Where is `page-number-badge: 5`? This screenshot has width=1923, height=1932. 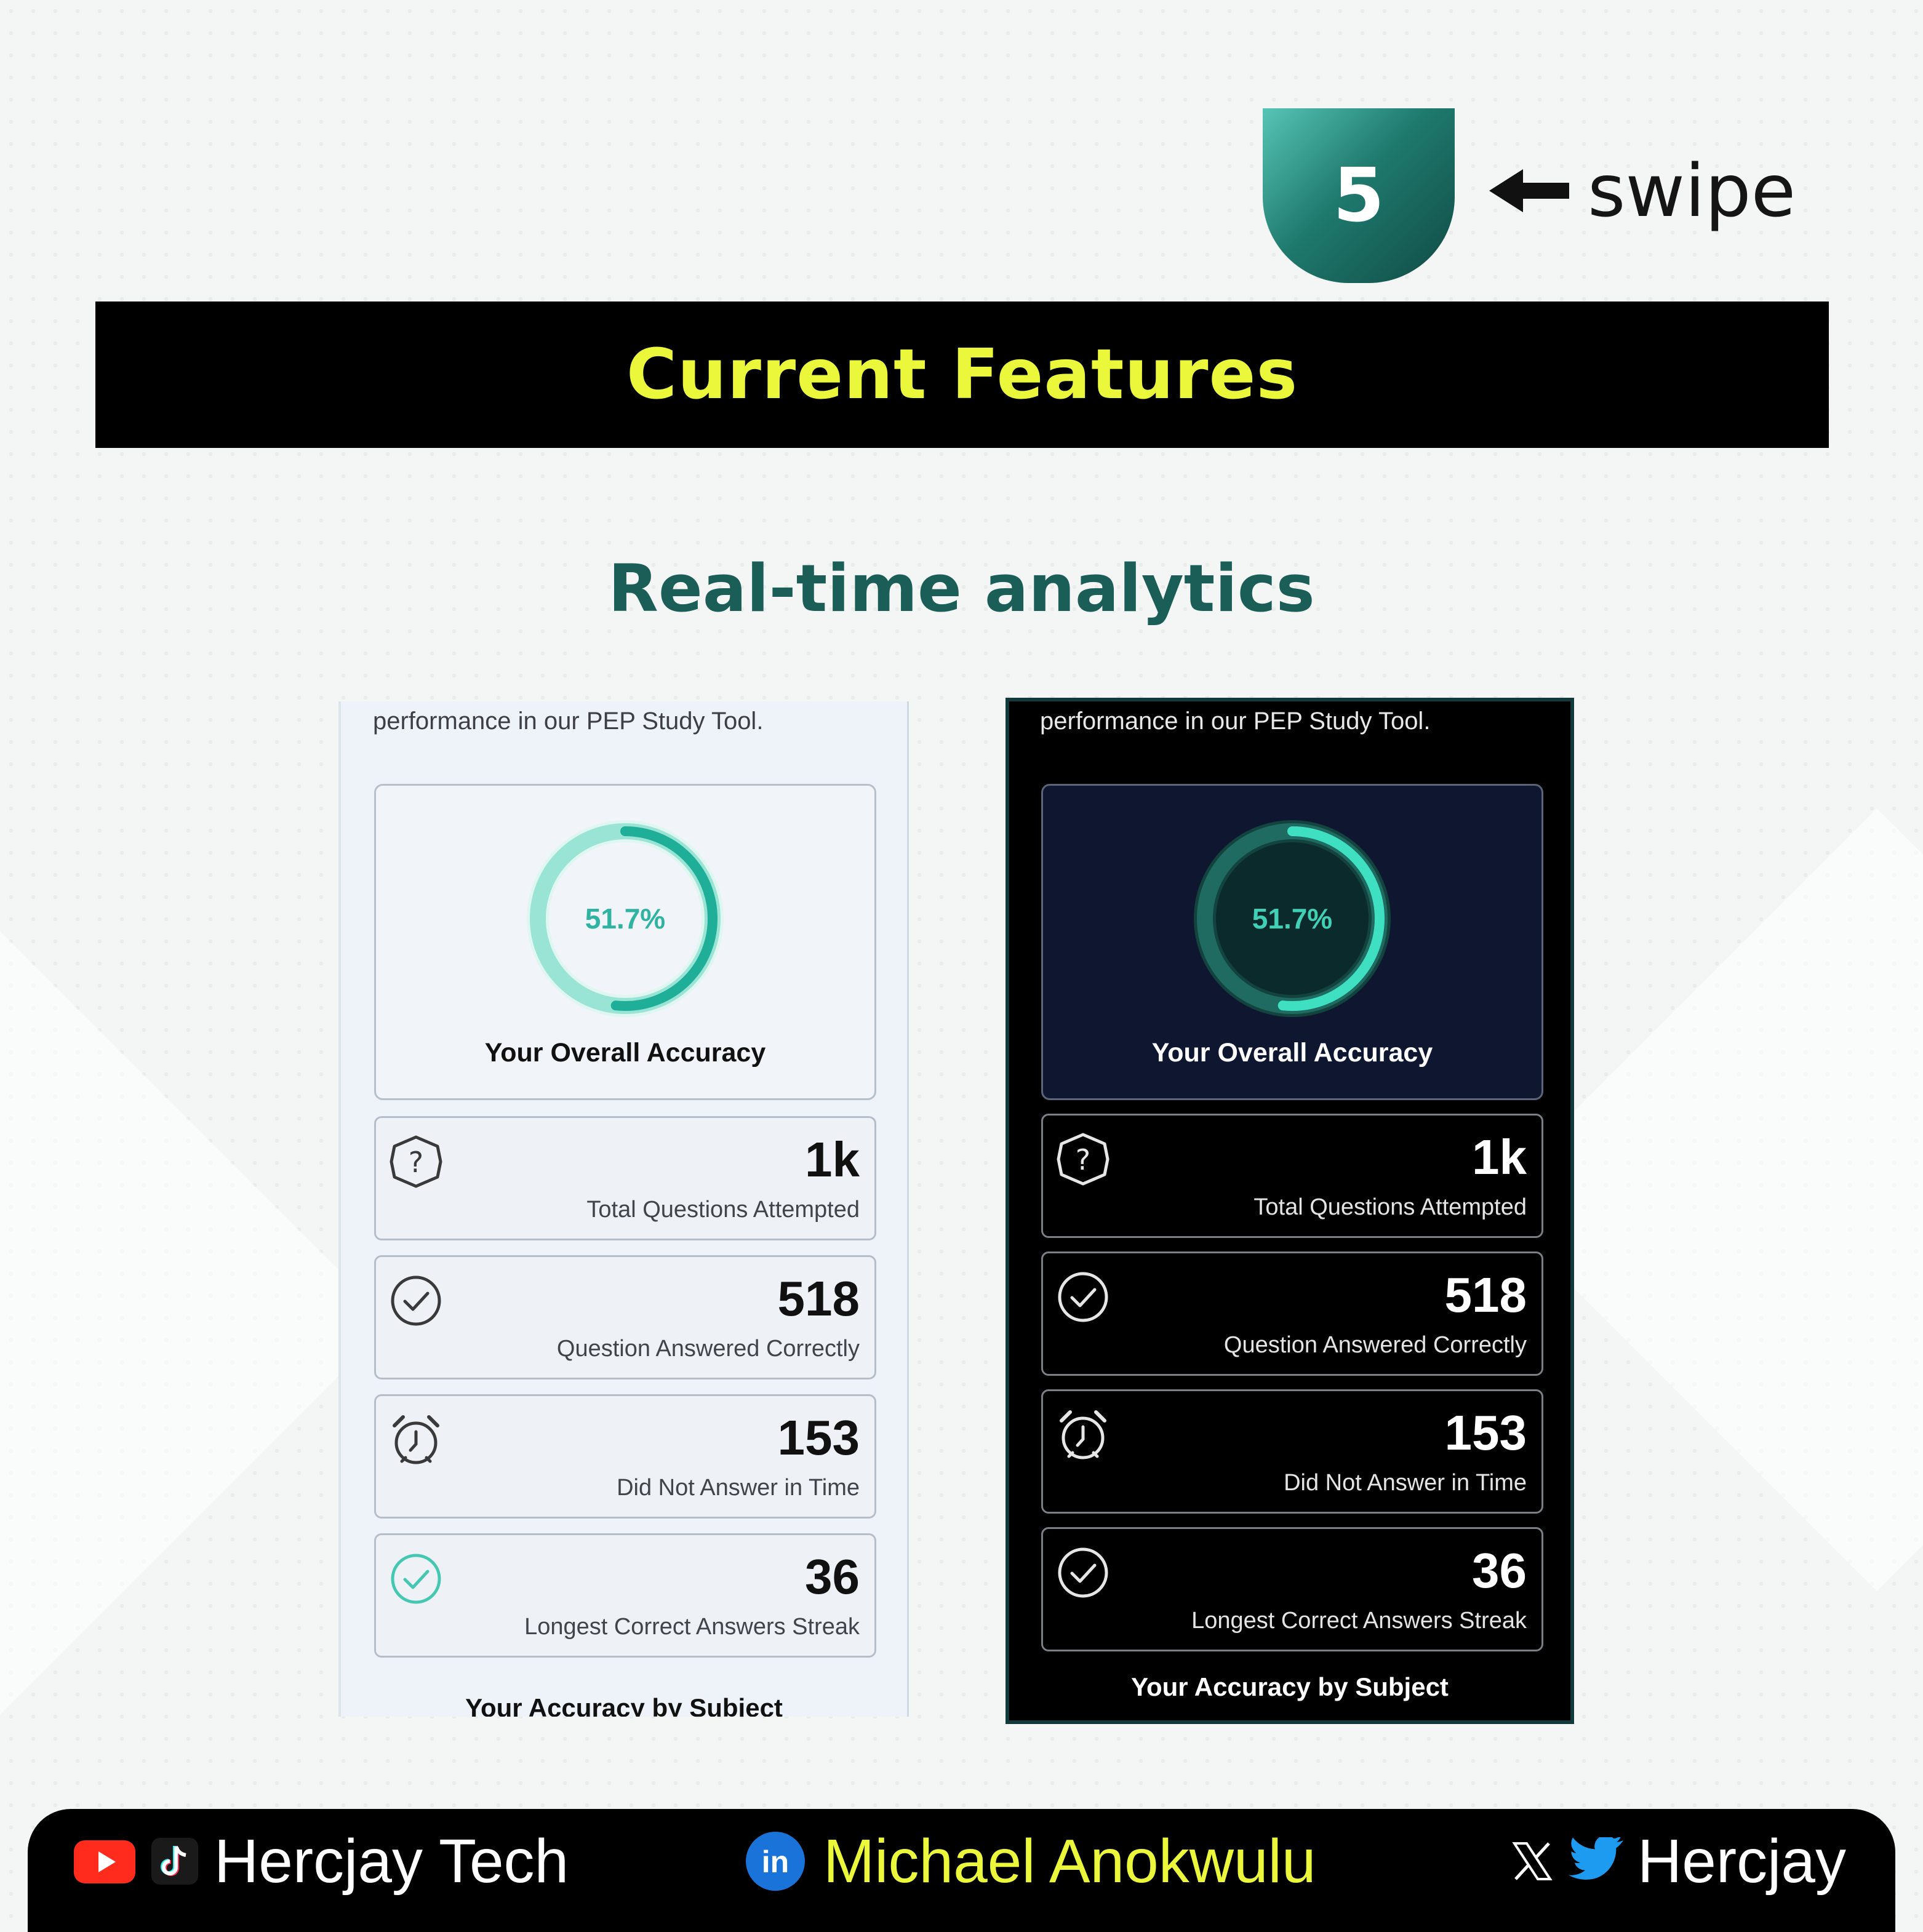 page-number-badge: 5 is located at coordinates (1359, 195).